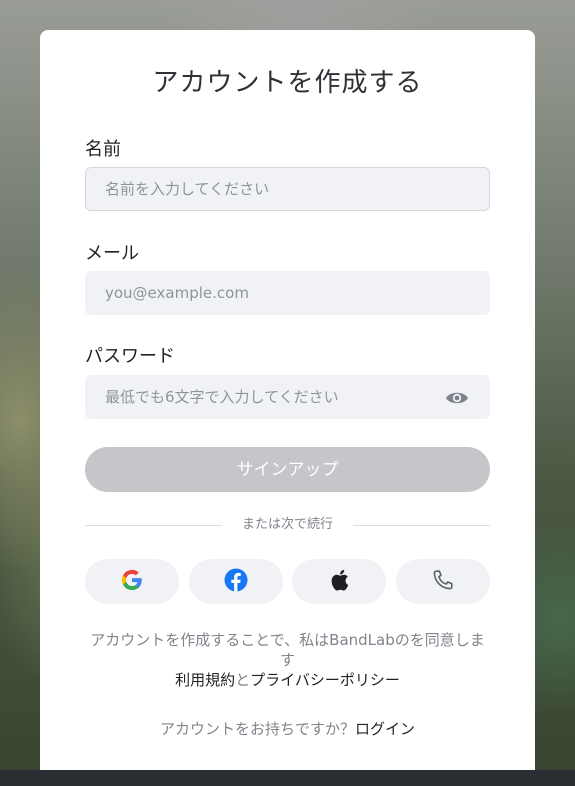 The width and height of the screenshot is (575, 786). Describe the element at coordinates (112, 253) in the screenshot. I see `email-label: メール` at that location.